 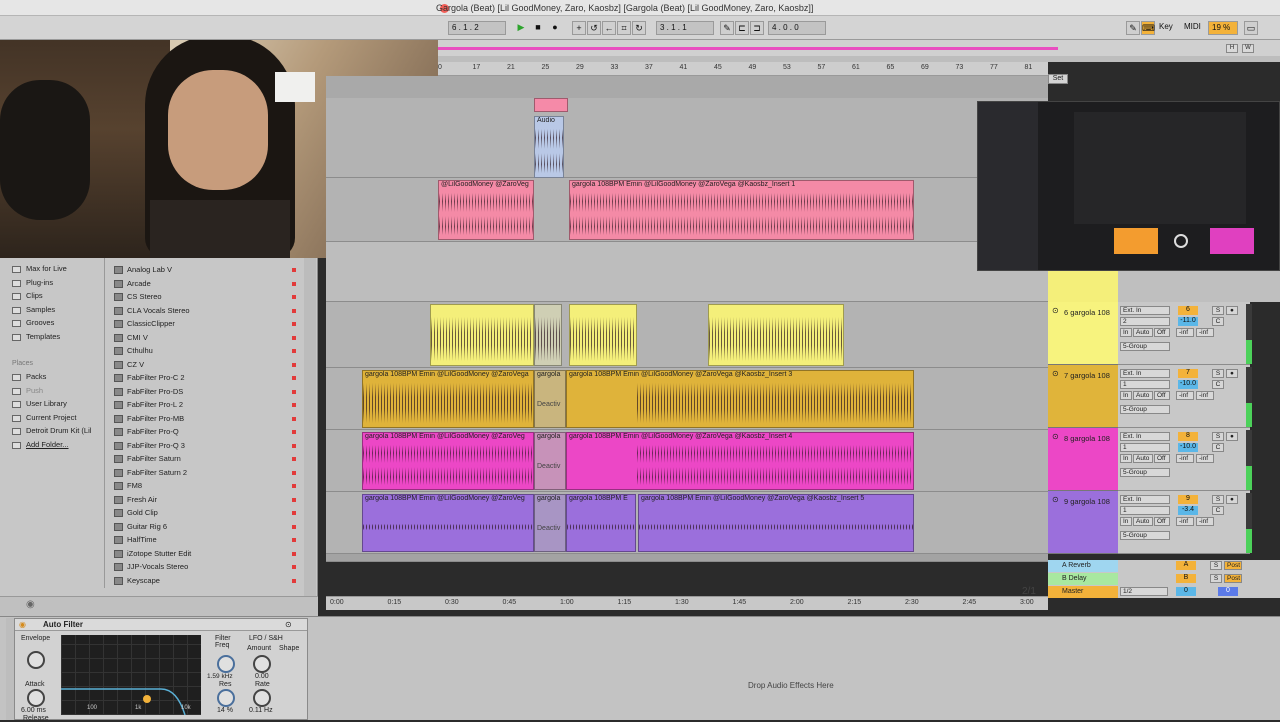 I want to click on play-button: ▶, so click(x=521, y=28).